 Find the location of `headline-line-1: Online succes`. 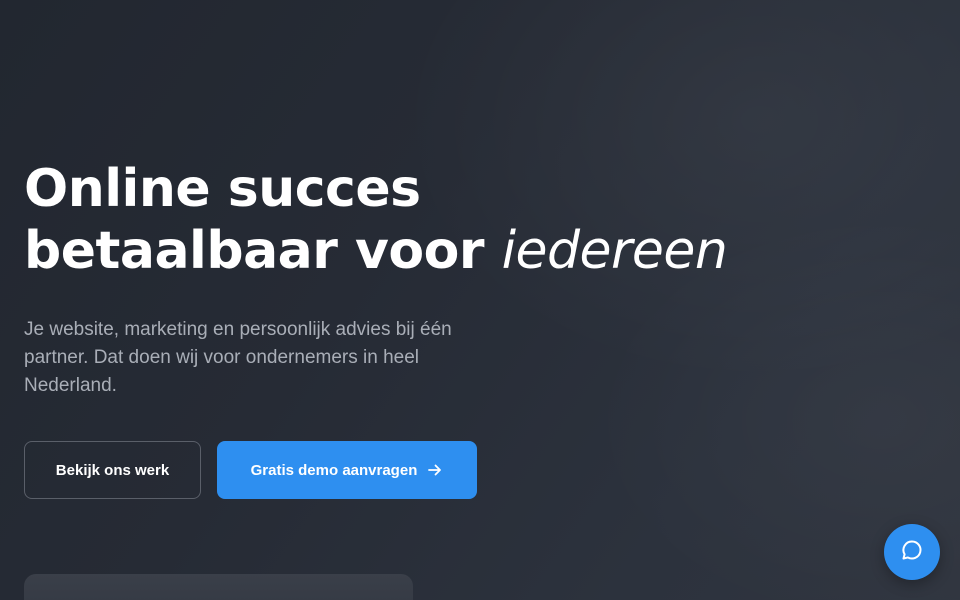

headline-line-1: Online succes is located at coordinates (222, 189).